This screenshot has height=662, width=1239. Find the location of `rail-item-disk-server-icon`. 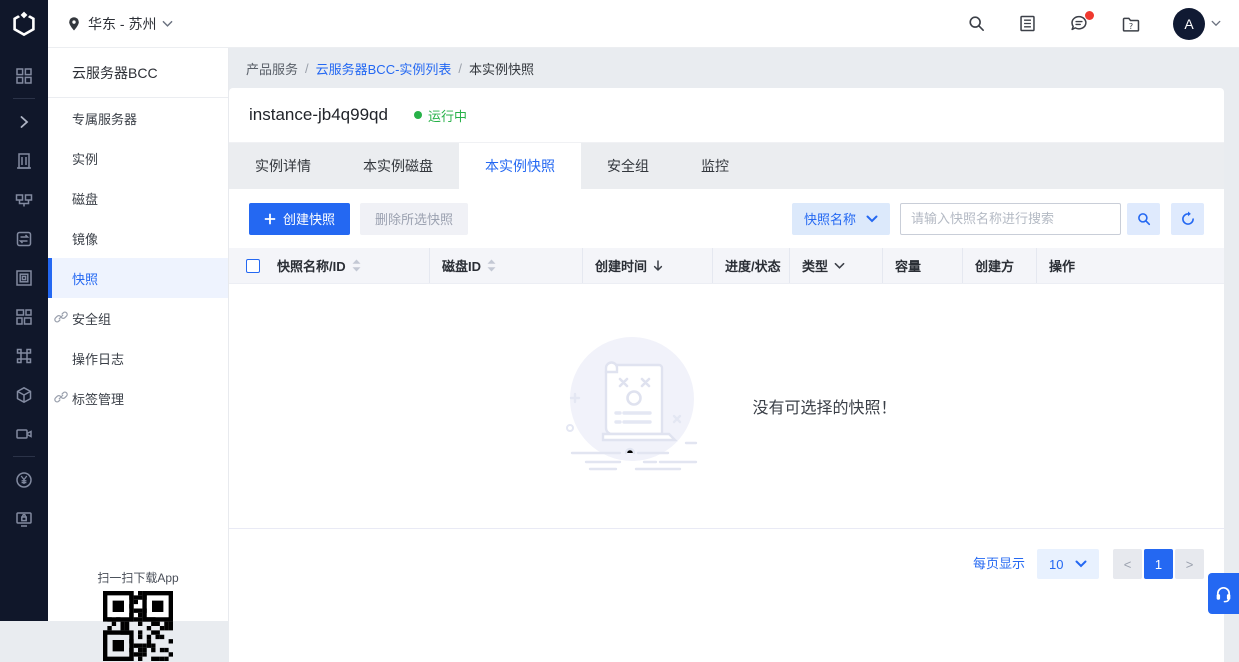

rail-item-disk-server-icon is located at coordinates (24, 238).